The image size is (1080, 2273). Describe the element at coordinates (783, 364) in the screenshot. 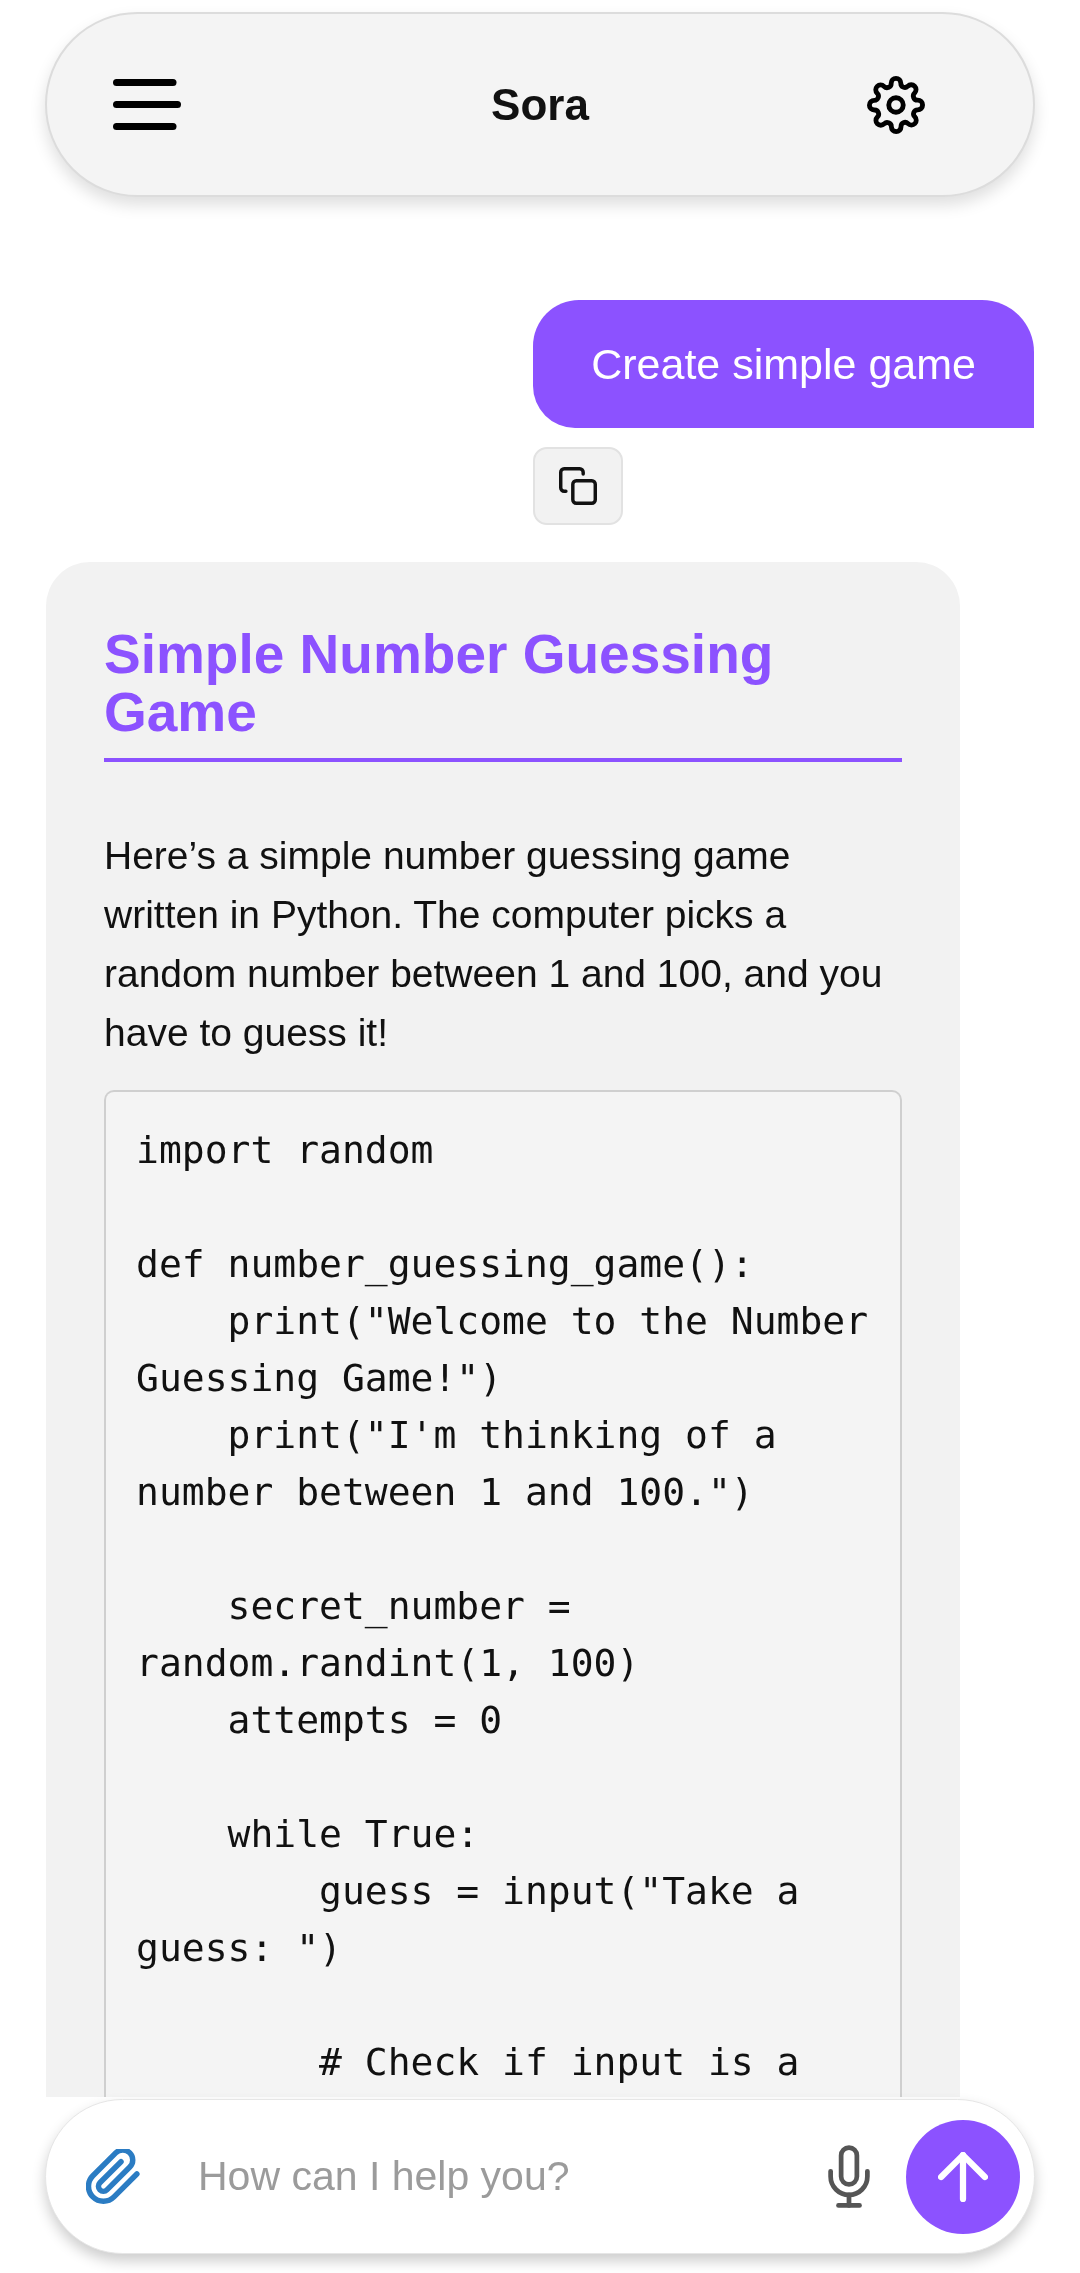

I see `user-message-bubble: Create simple game` at that location.